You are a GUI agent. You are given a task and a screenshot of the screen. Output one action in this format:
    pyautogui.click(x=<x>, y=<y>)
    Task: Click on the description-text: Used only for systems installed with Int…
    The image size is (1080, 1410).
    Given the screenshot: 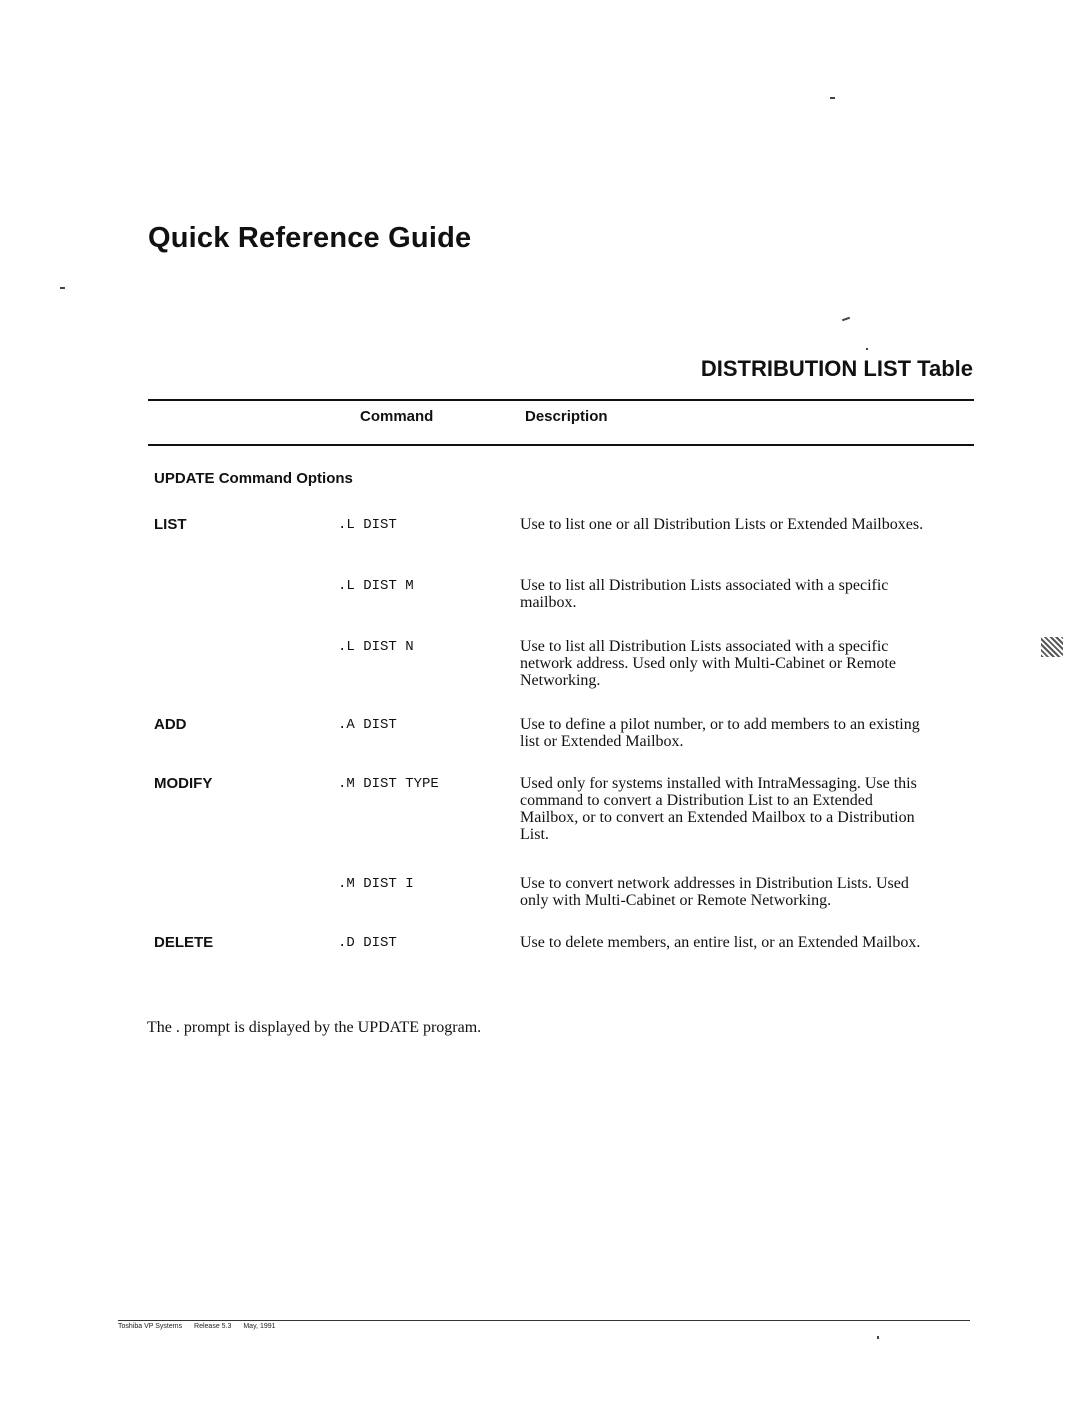 What is the action you would take?
    pyautogui.click(x=718, y=809)
    